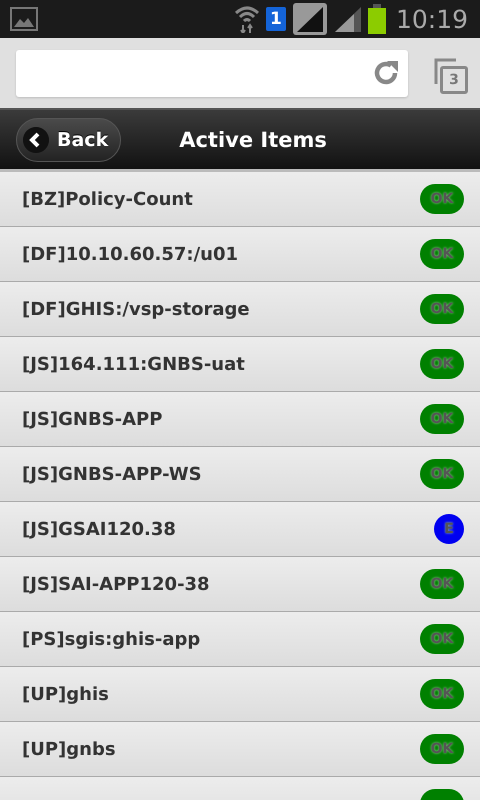 Image resolution: width=480 pixels, height=800 pixels. What do you see at coordinates (240, 529) in the screenshot?
I see `list-item: [JS]GSAI120.38 E` at bounding box center [240, 529].